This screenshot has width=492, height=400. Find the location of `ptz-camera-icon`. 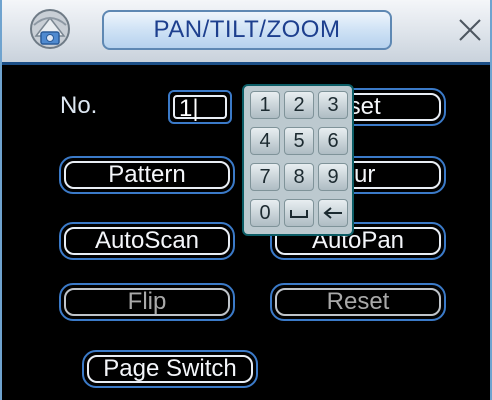

ptz-camera-icon is located at coordinates (50, 29).